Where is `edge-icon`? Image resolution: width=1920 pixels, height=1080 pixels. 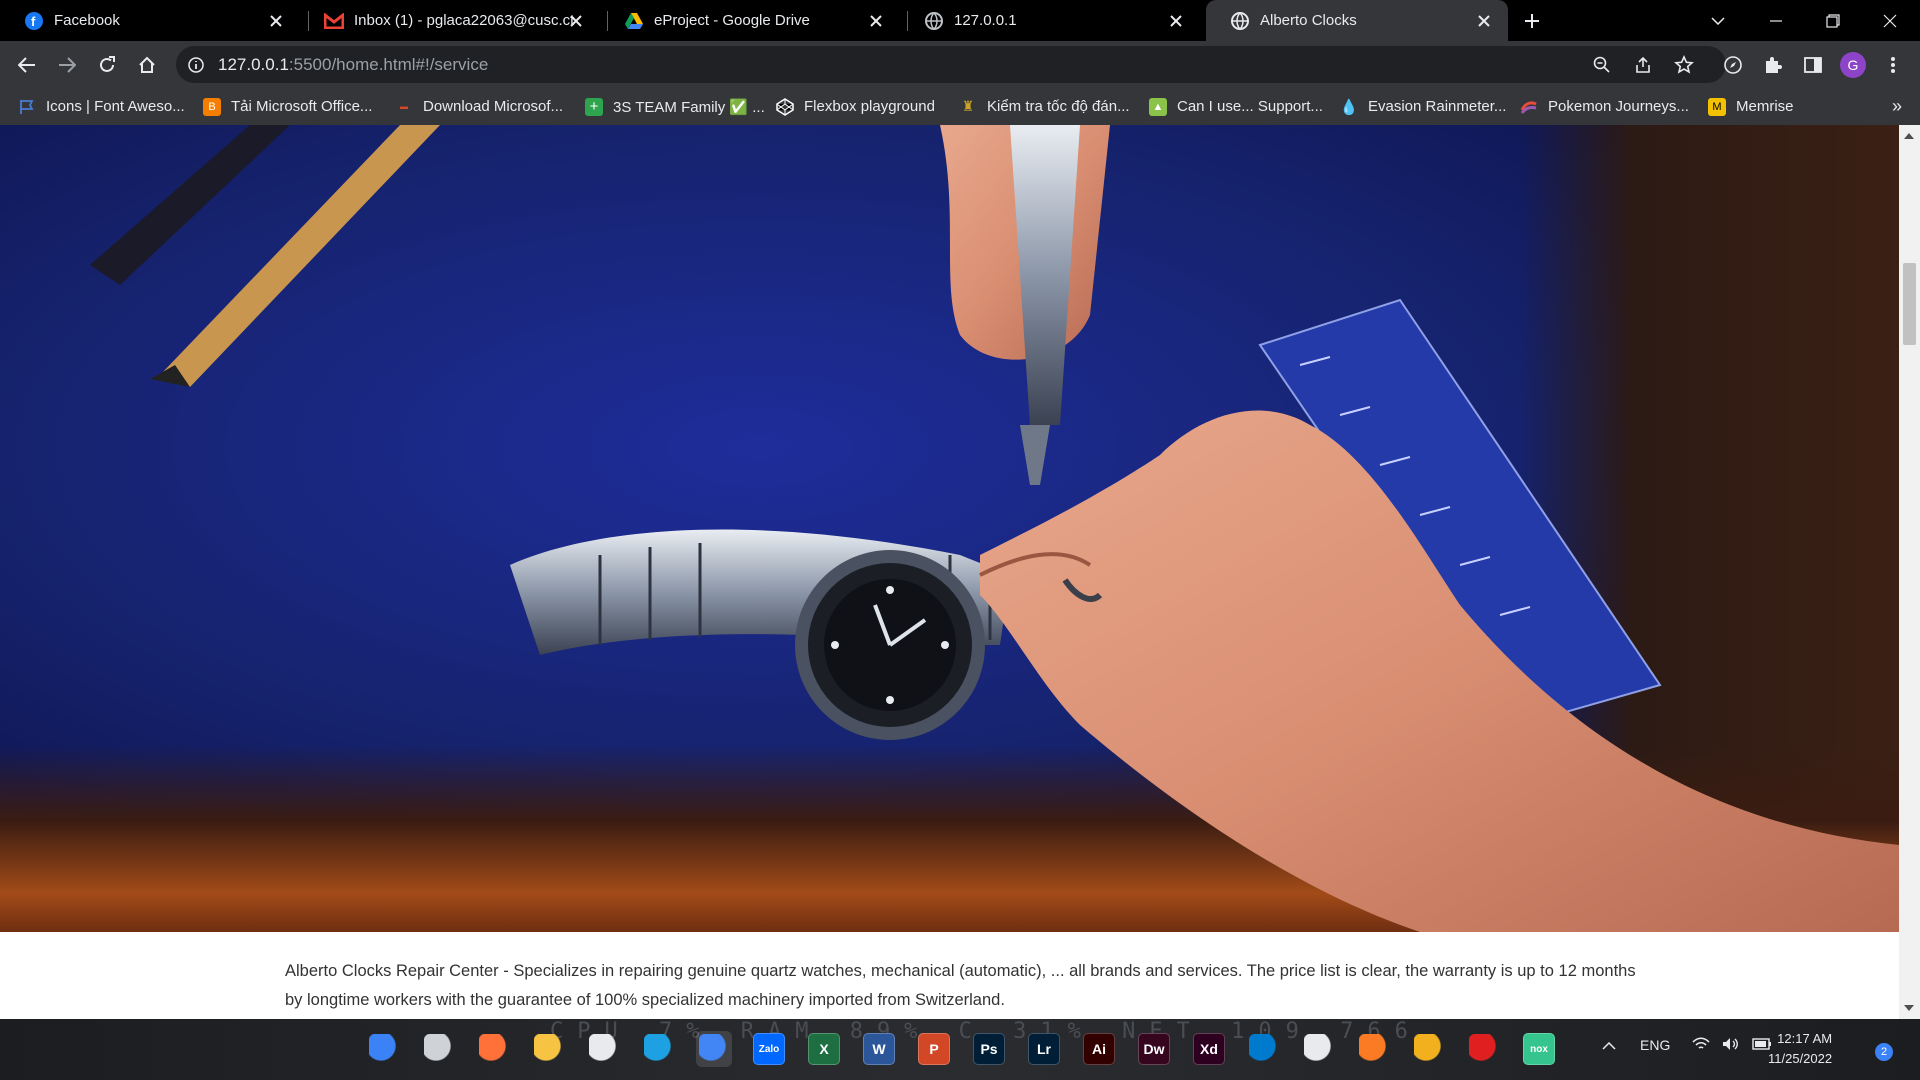 edge-icon is located at coordinates (659, 1049).